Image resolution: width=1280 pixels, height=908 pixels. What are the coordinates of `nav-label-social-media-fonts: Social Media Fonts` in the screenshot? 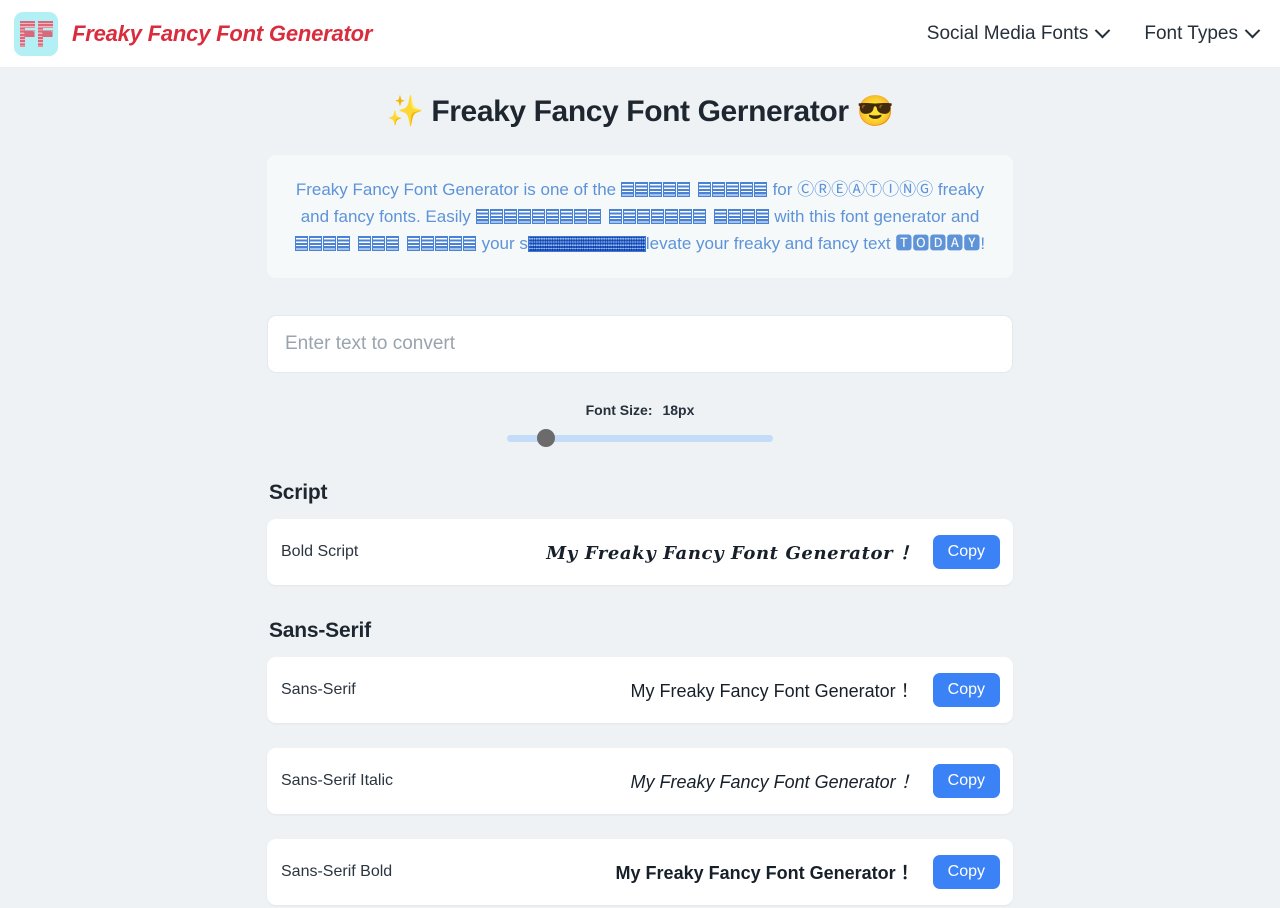 It's located at (1007, 33).